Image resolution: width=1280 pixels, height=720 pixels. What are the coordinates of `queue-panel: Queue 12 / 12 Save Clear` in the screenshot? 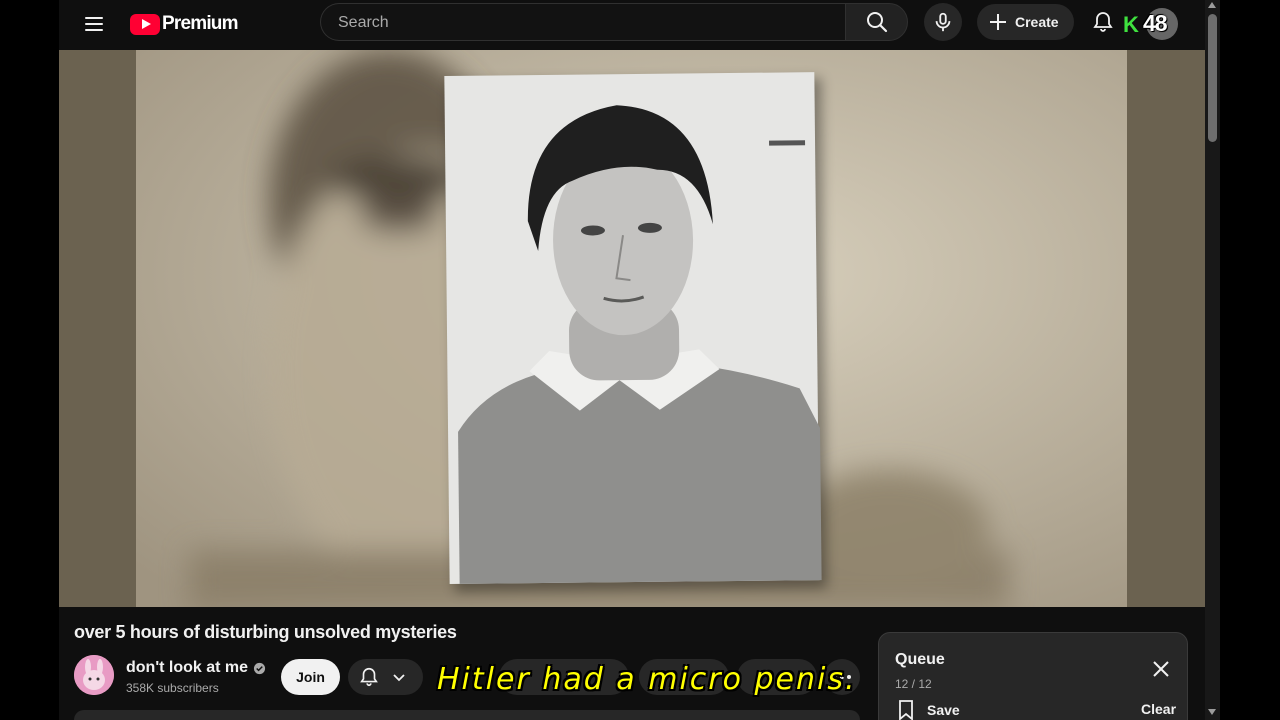 It's located at (1033, 676).